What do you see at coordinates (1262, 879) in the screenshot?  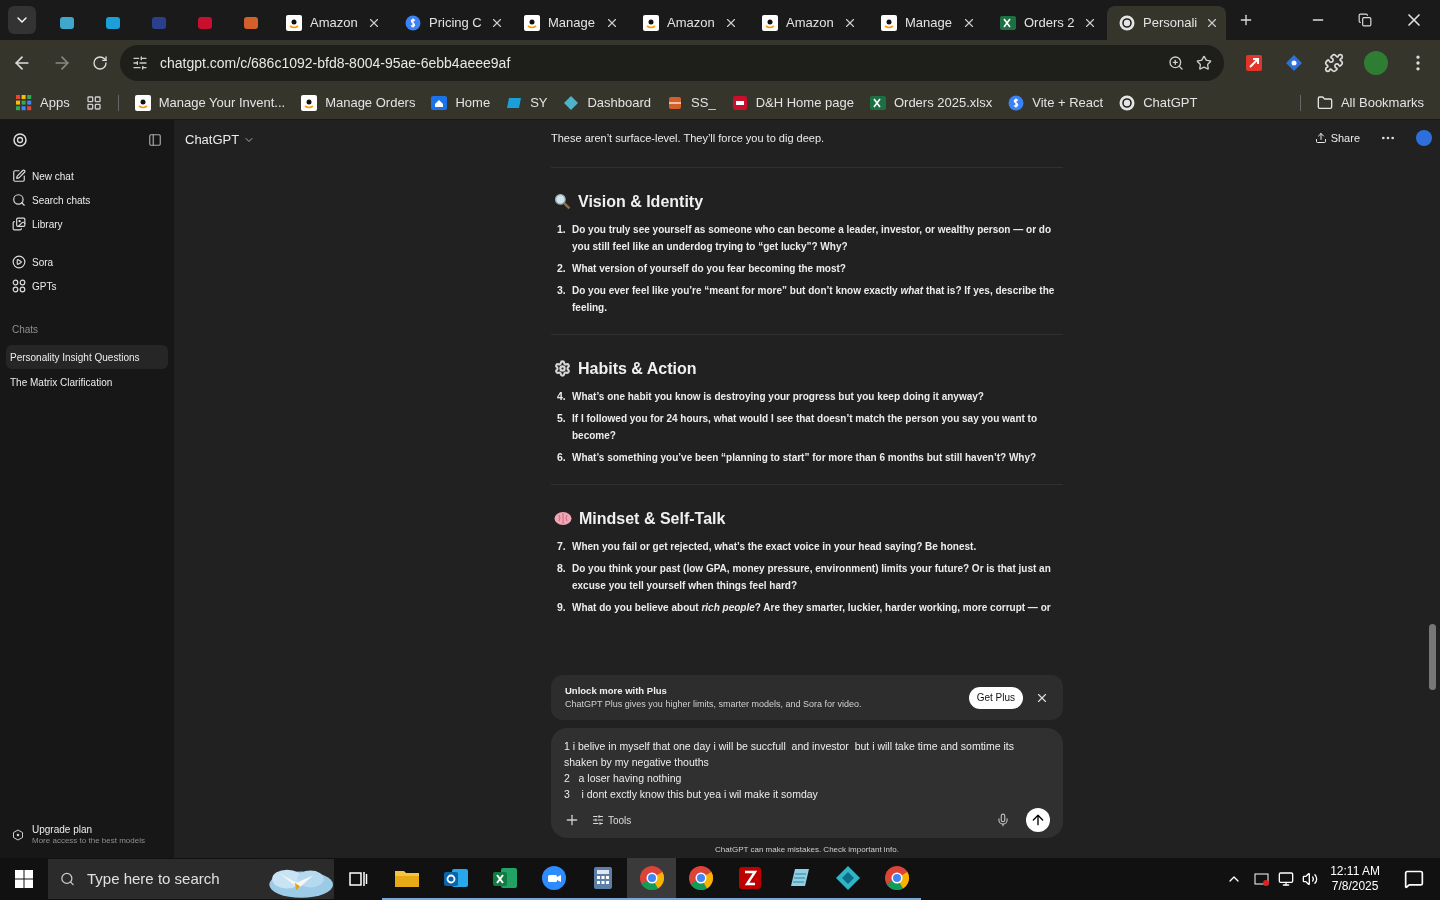 I see `tray-alert-icon` at bounding box center [1262, 879].